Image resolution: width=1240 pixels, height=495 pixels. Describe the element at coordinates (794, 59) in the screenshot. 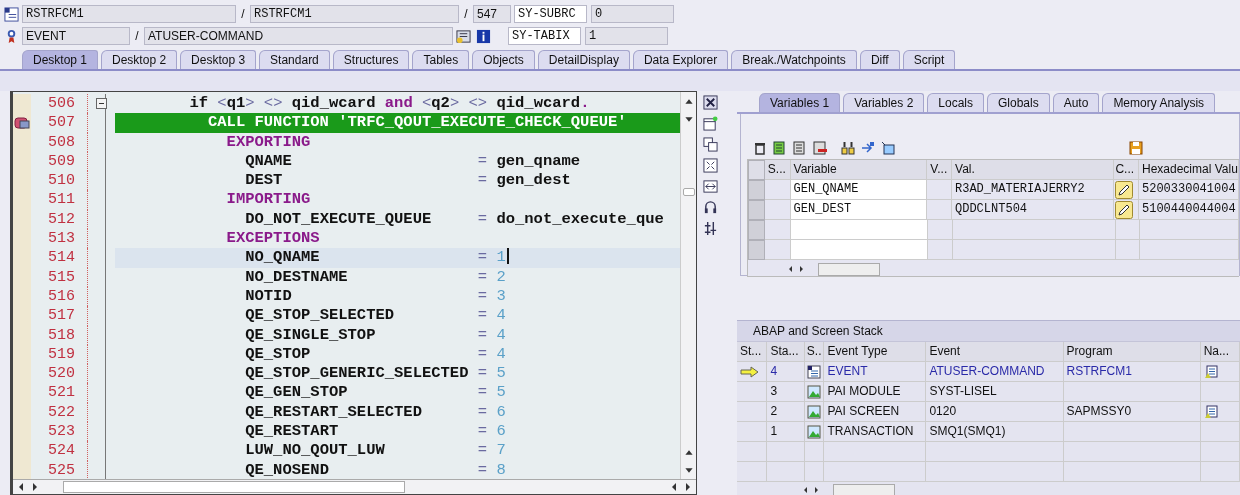

I see `tab: Break./Watchpoints` at that location.